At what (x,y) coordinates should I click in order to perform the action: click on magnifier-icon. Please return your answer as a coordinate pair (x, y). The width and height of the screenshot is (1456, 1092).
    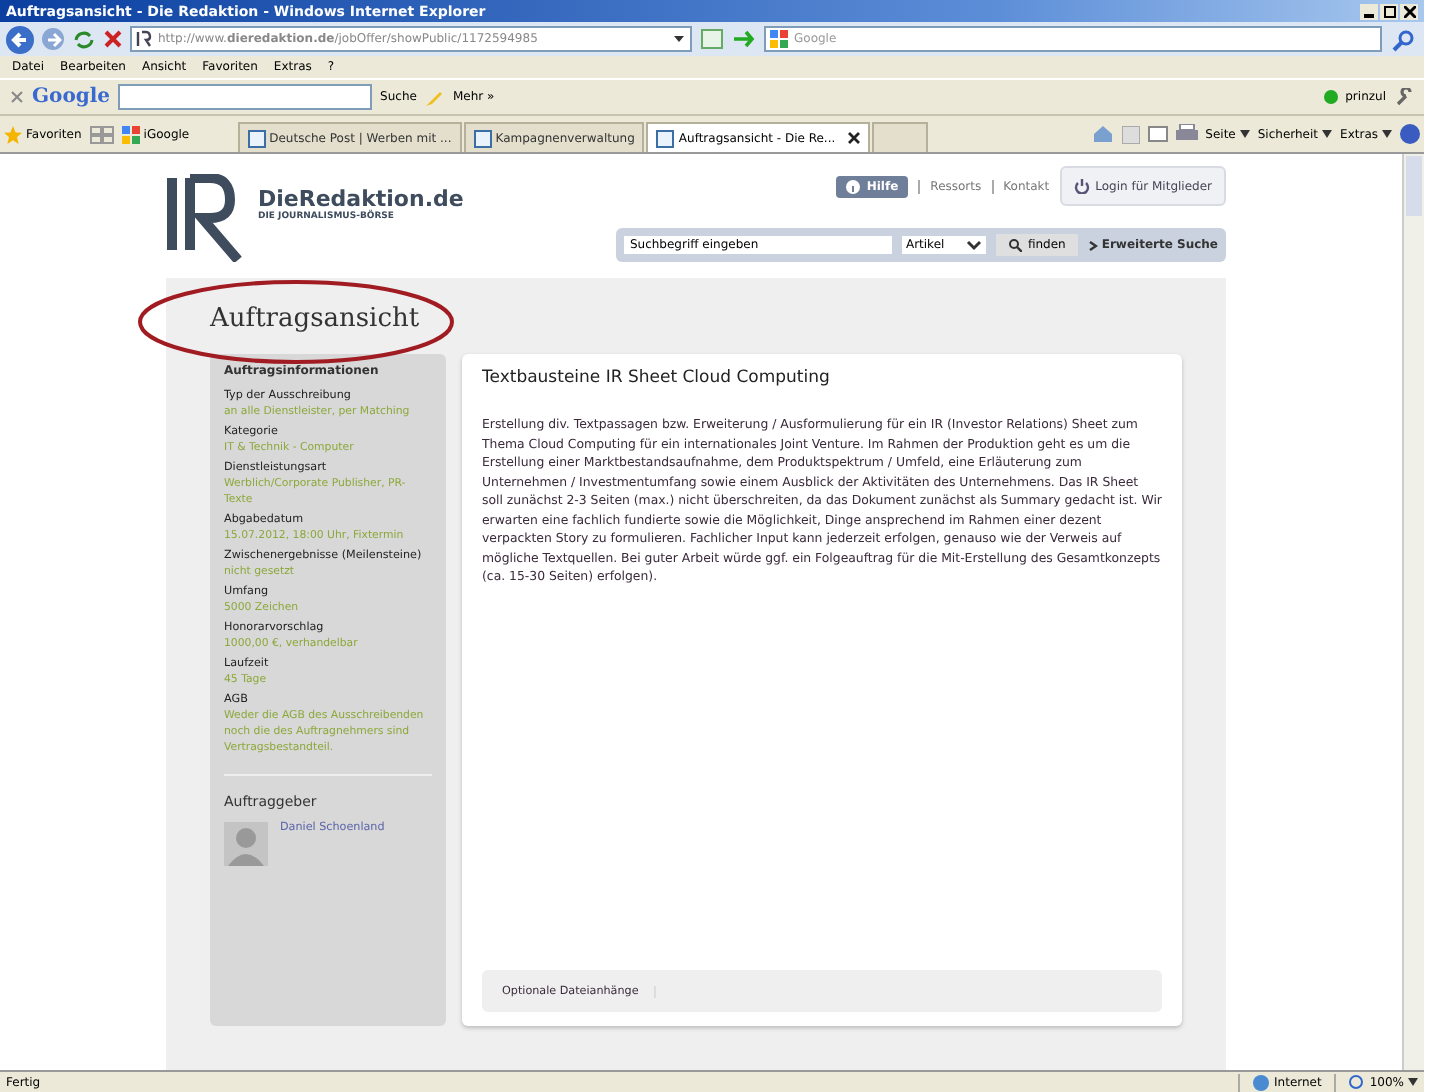
    Looking at the image, I should click on (1356, 1082).